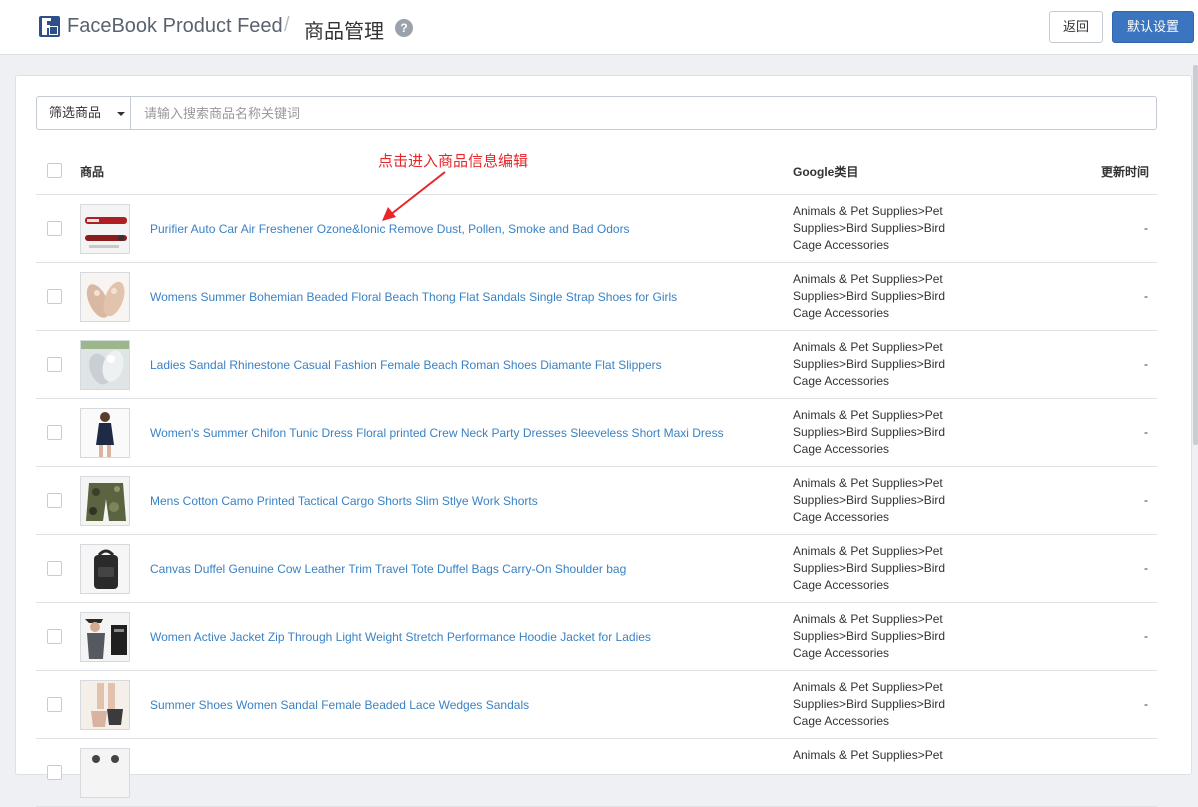  I want to click on app-logo-icon, so click(49, 26).